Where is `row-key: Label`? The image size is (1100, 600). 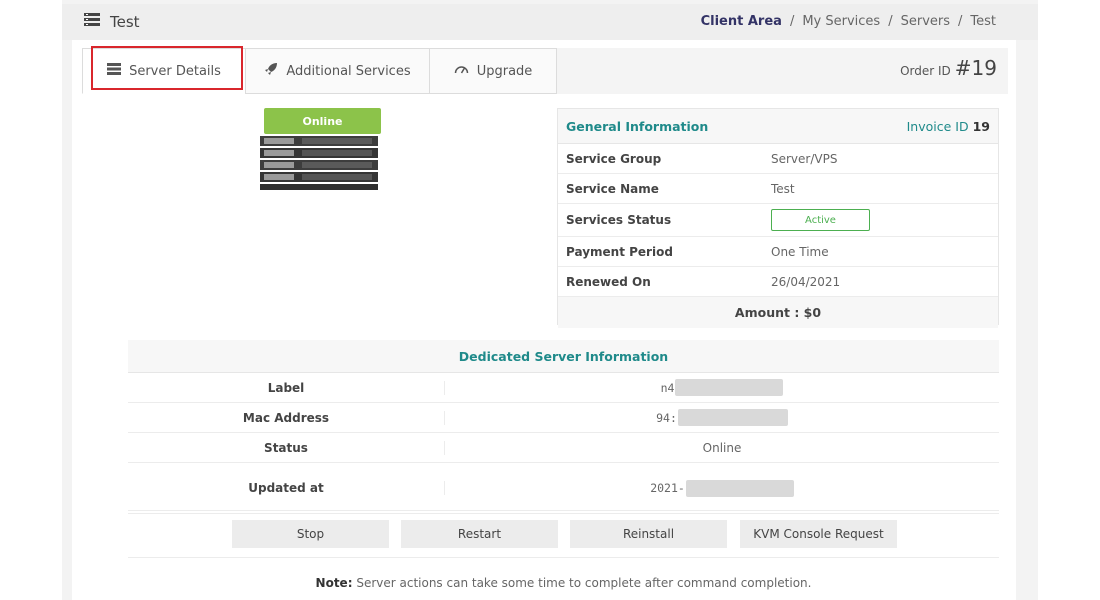 row-key: Label is located at coordinates (286, 387).